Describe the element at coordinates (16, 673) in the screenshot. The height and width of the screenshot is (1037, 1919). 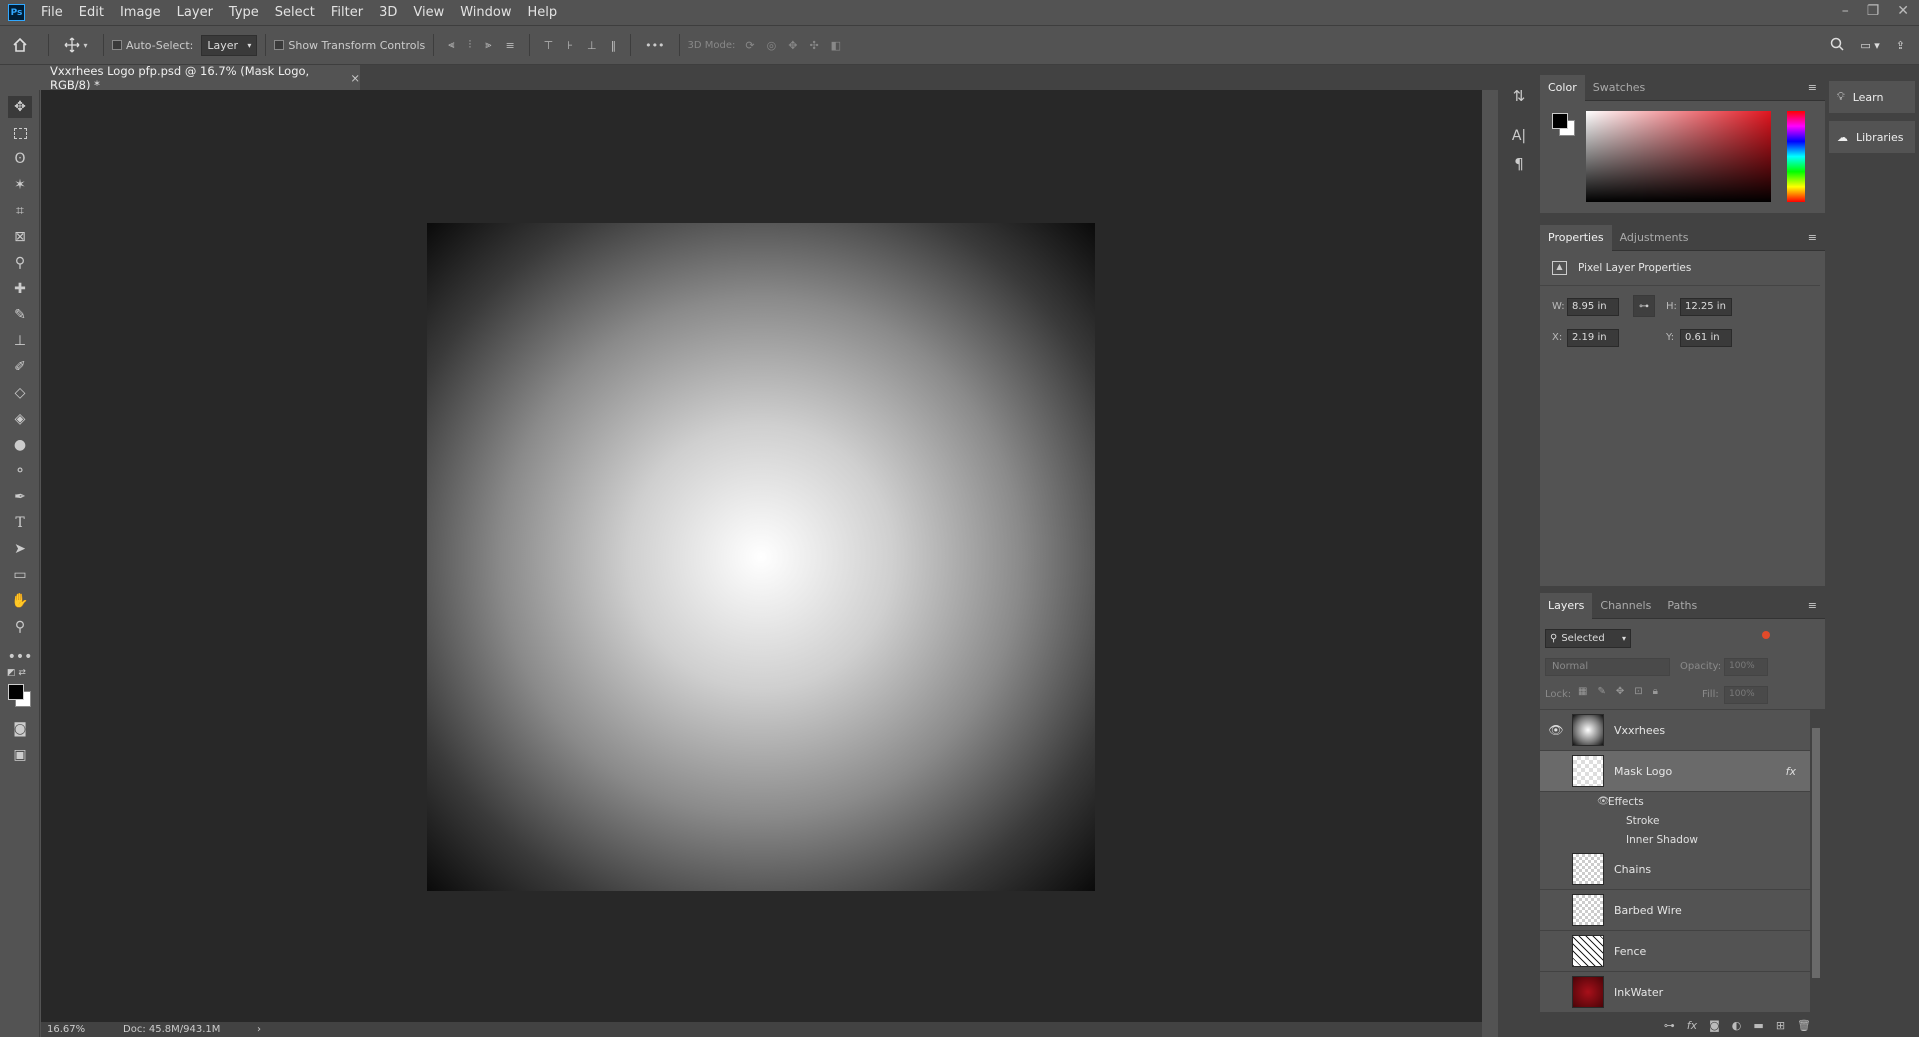
I see `default-colors-icon: ◩ ⇄` at that location.